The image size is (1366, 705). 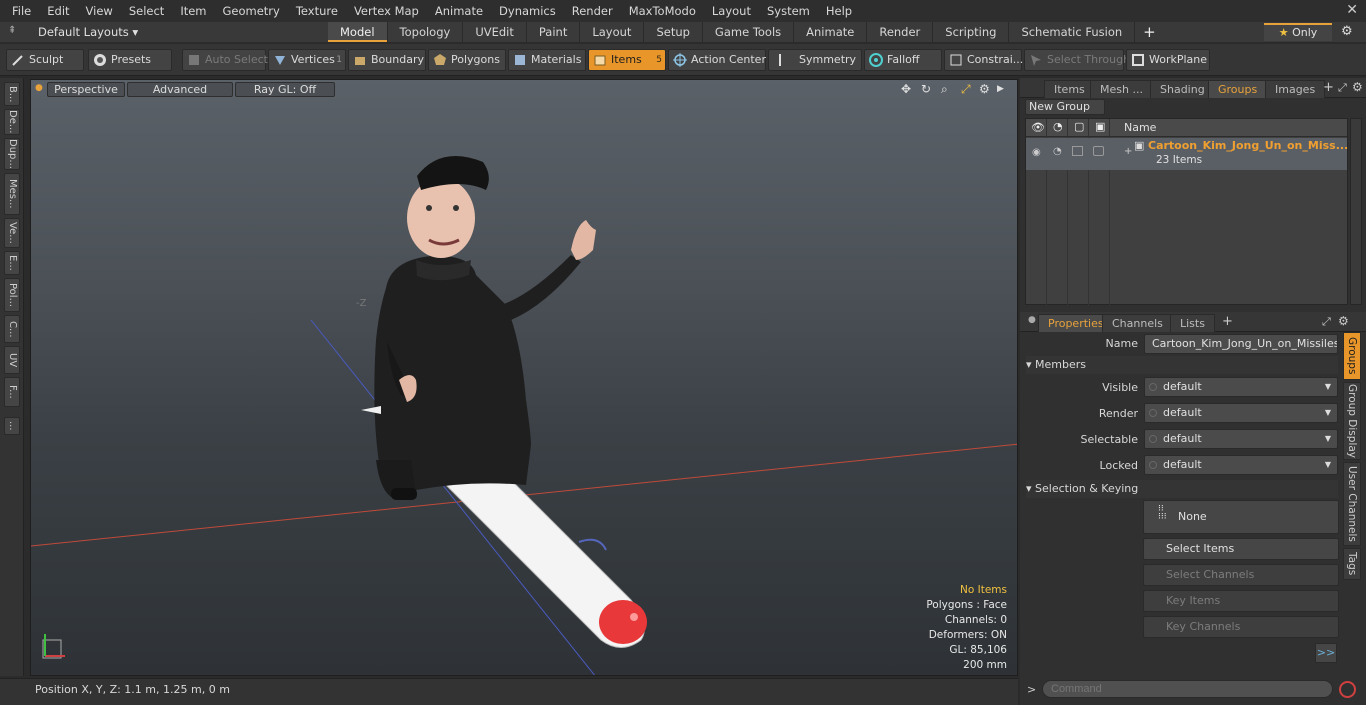 What do you see at coordinates (1241, 413) in the screenshot?
I see `render-dropdown: default ▼` at bounding box center [1241, 413].